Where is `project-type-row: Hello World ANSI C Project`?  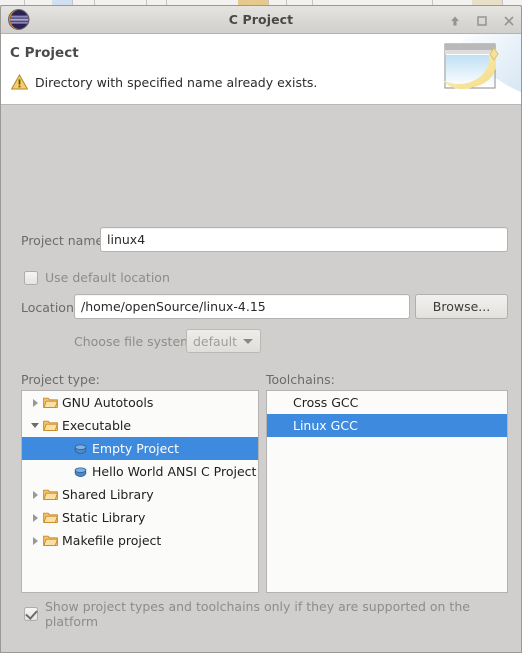
project-type-row: Hello World ANSI C Project is located at coordinates (140, 471).